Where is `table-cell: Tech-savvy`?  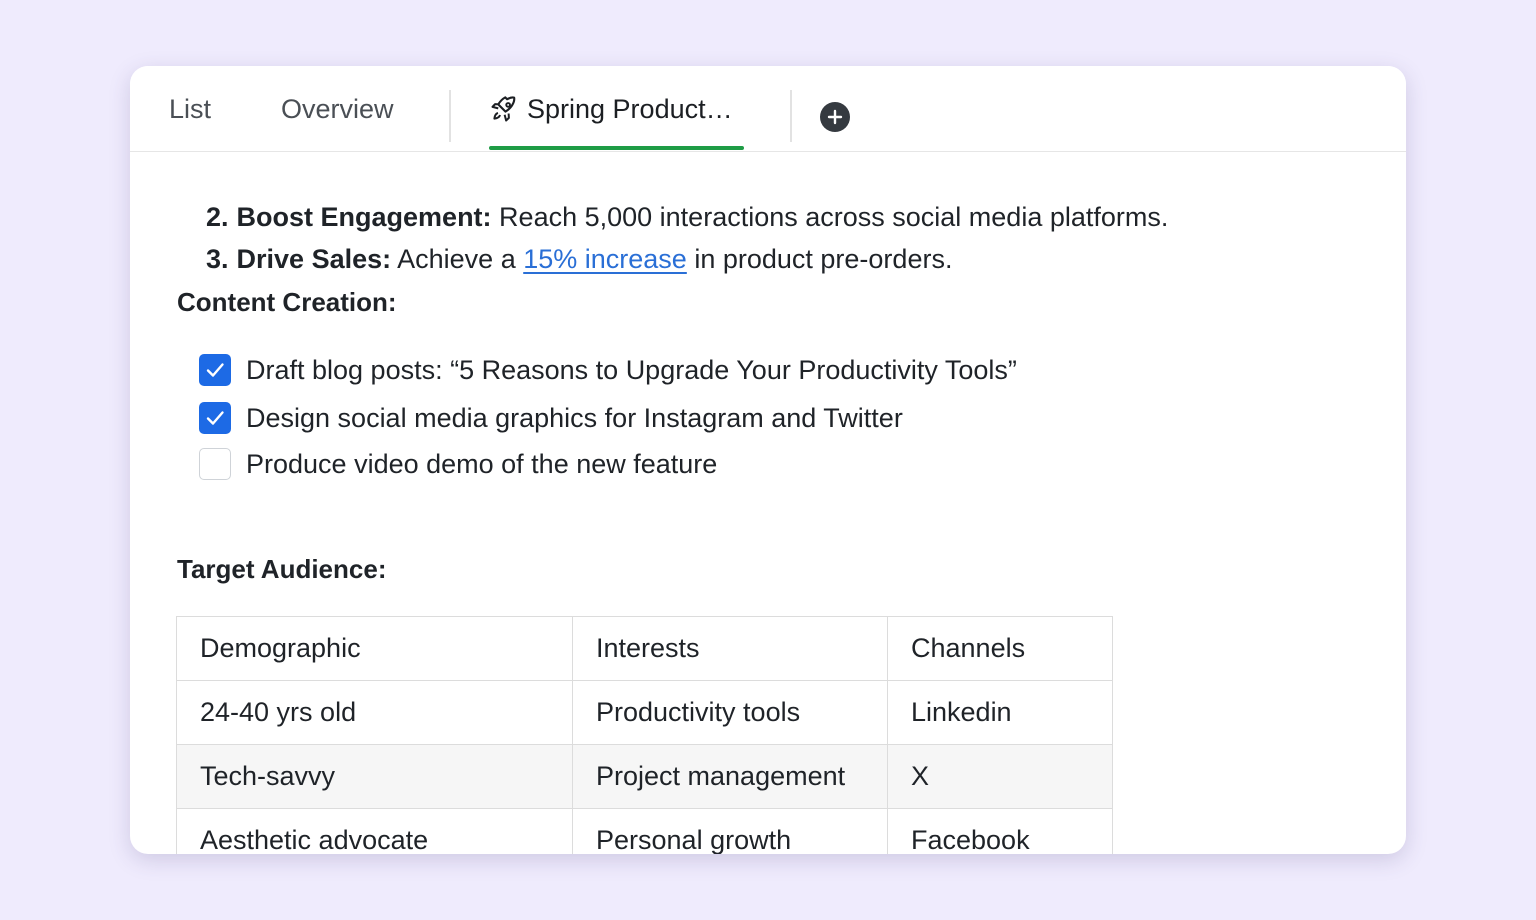
table-cell: Tech-savvy is located at coordinates (374, 776).